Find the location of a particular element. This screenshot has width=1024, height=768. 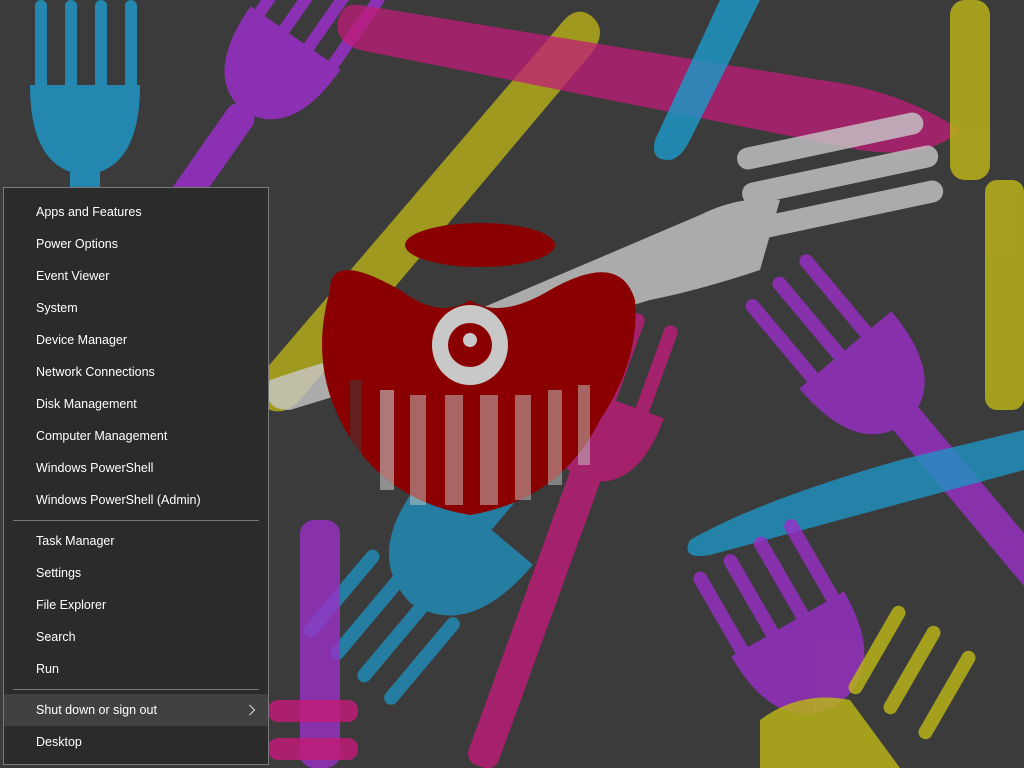

menu-item-file-explorer: File Explorer is located at coordinates (136, 605).